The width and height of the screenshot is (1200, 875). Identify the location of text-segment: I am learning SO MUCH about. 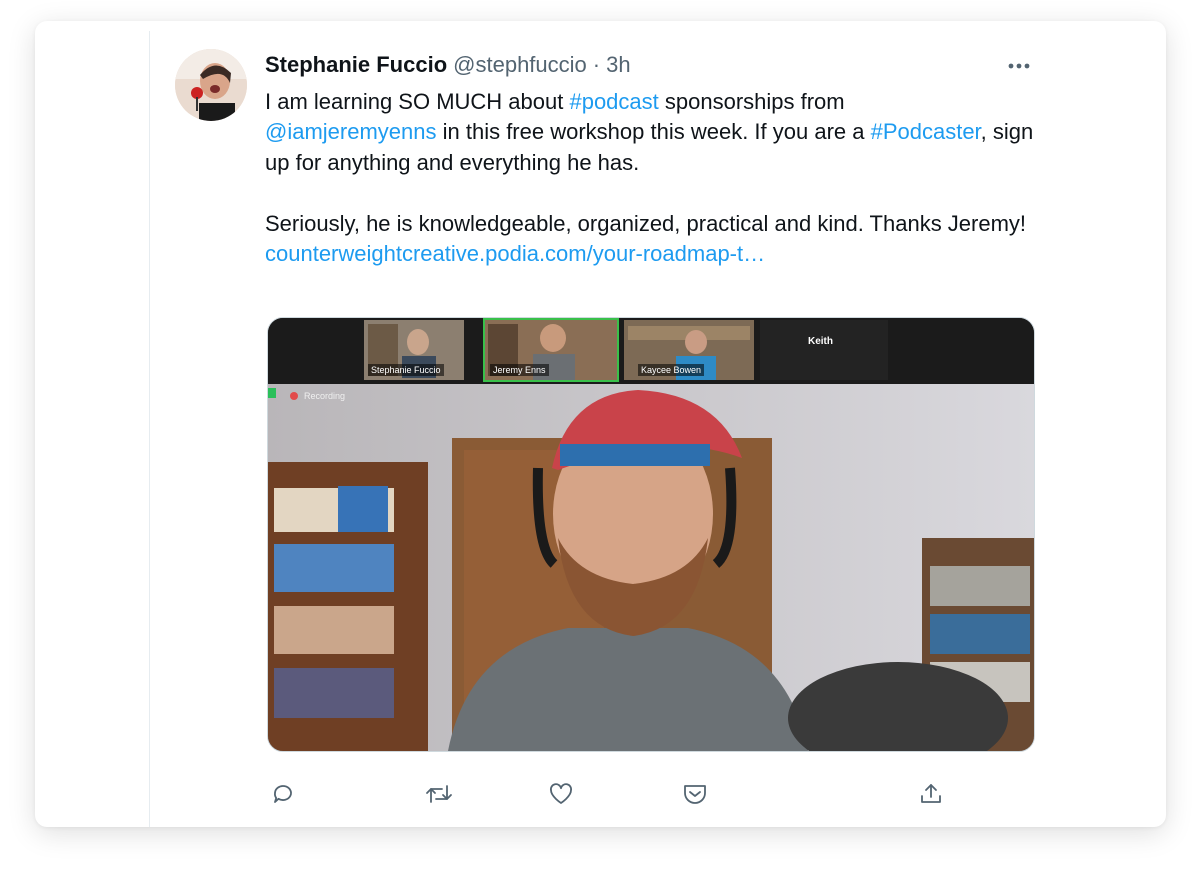
(417, 101).